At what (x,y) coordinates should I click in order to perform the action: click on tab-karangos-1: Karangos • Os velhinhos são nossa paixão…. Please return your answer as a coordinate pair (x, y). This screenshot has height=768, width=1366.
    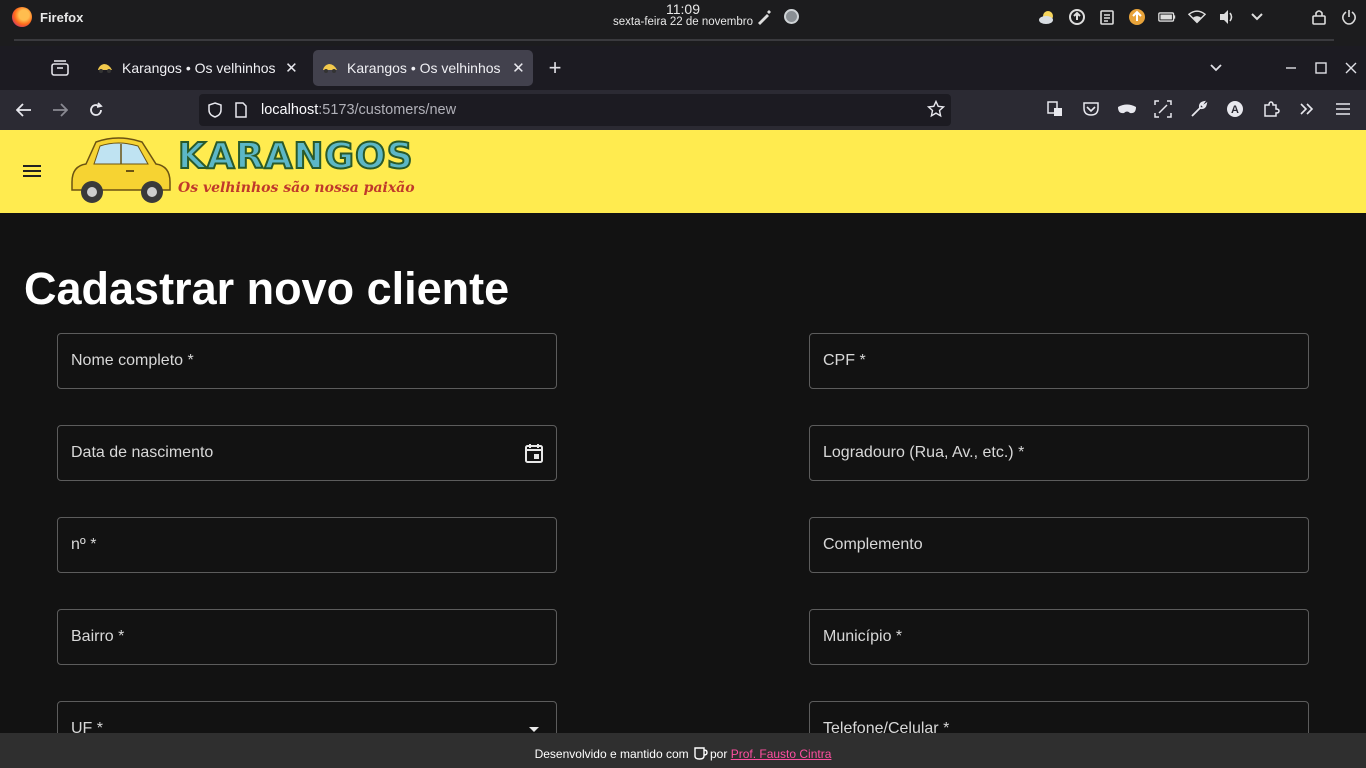
    Looking at the image, I should click on (197, 68).